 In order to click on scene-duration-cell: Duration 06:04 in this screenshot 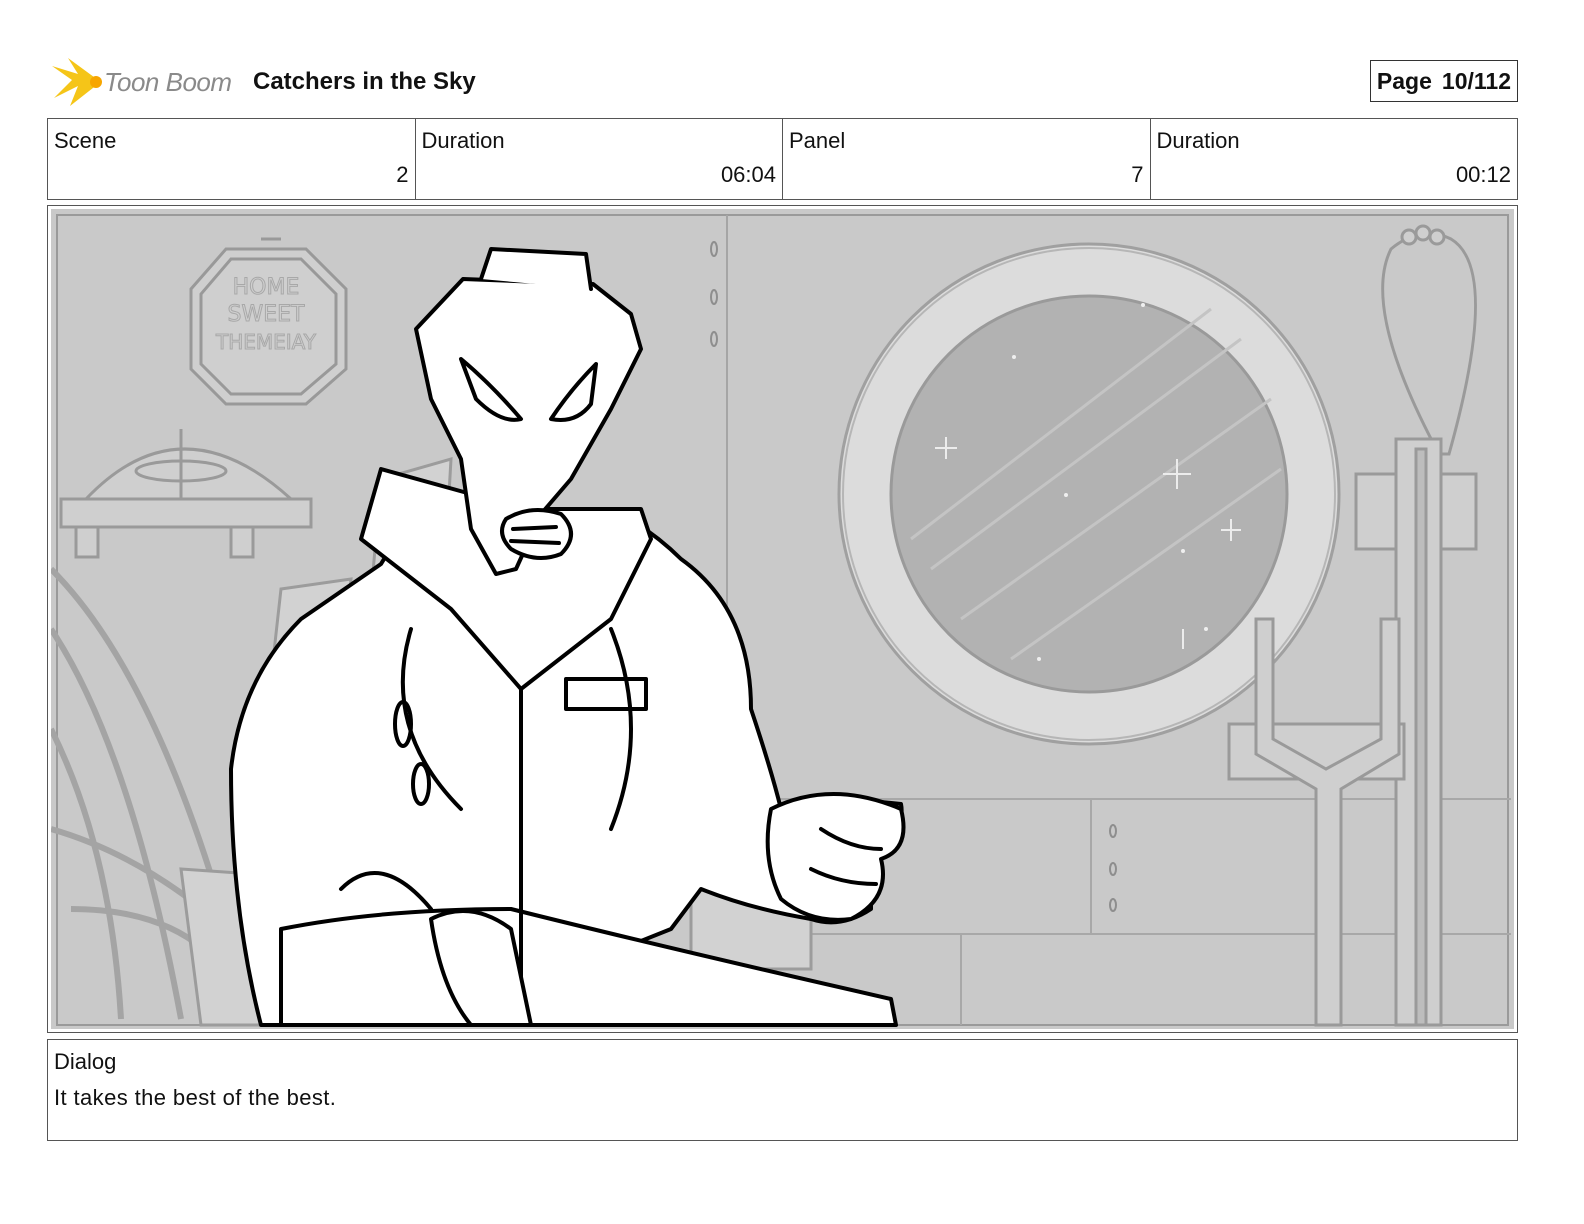, I will do `click(599, 159)`.